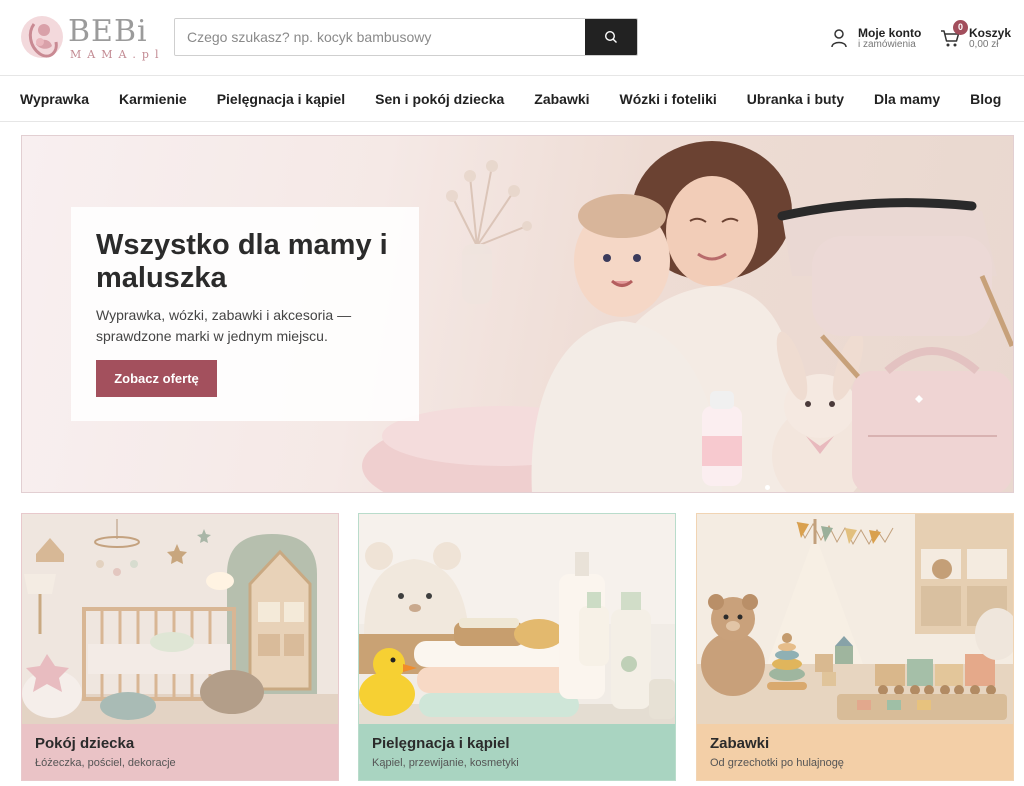 Image resolution: width=1024 pixels, height=786 pixels. Describe the element at coordinates (281, 99) in the screenshot. I see `nav-item-pielegnacja: Pielęgnacja i kąpiel` at that location.